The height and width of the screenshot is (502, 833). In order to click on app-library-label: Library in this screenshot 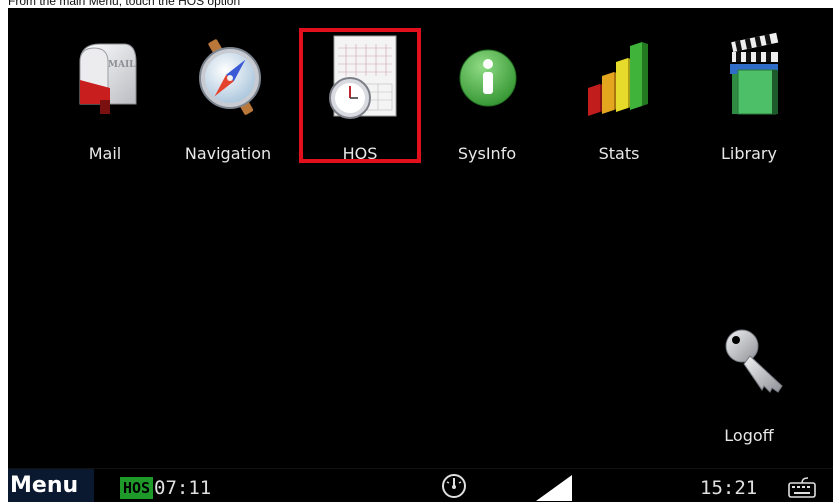, I will do `click(749, 153)`.